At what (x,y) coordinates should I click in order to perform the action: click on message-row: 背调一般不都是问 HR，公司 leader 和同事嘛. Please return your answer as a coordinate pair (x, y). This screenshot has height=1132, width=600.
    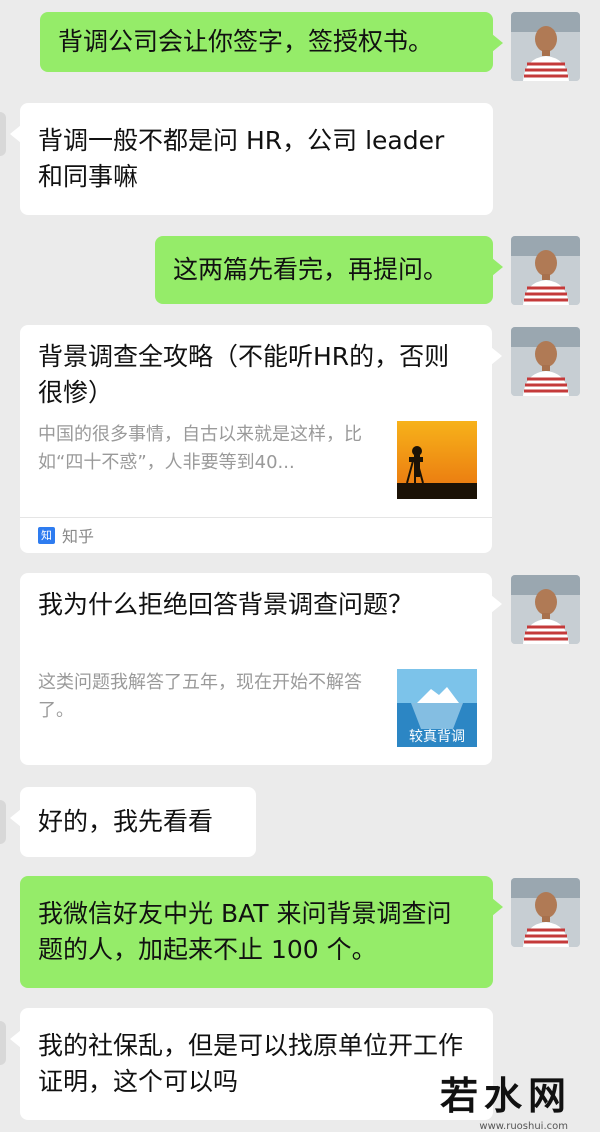
    Looking at the image, I should click on (300, 160).